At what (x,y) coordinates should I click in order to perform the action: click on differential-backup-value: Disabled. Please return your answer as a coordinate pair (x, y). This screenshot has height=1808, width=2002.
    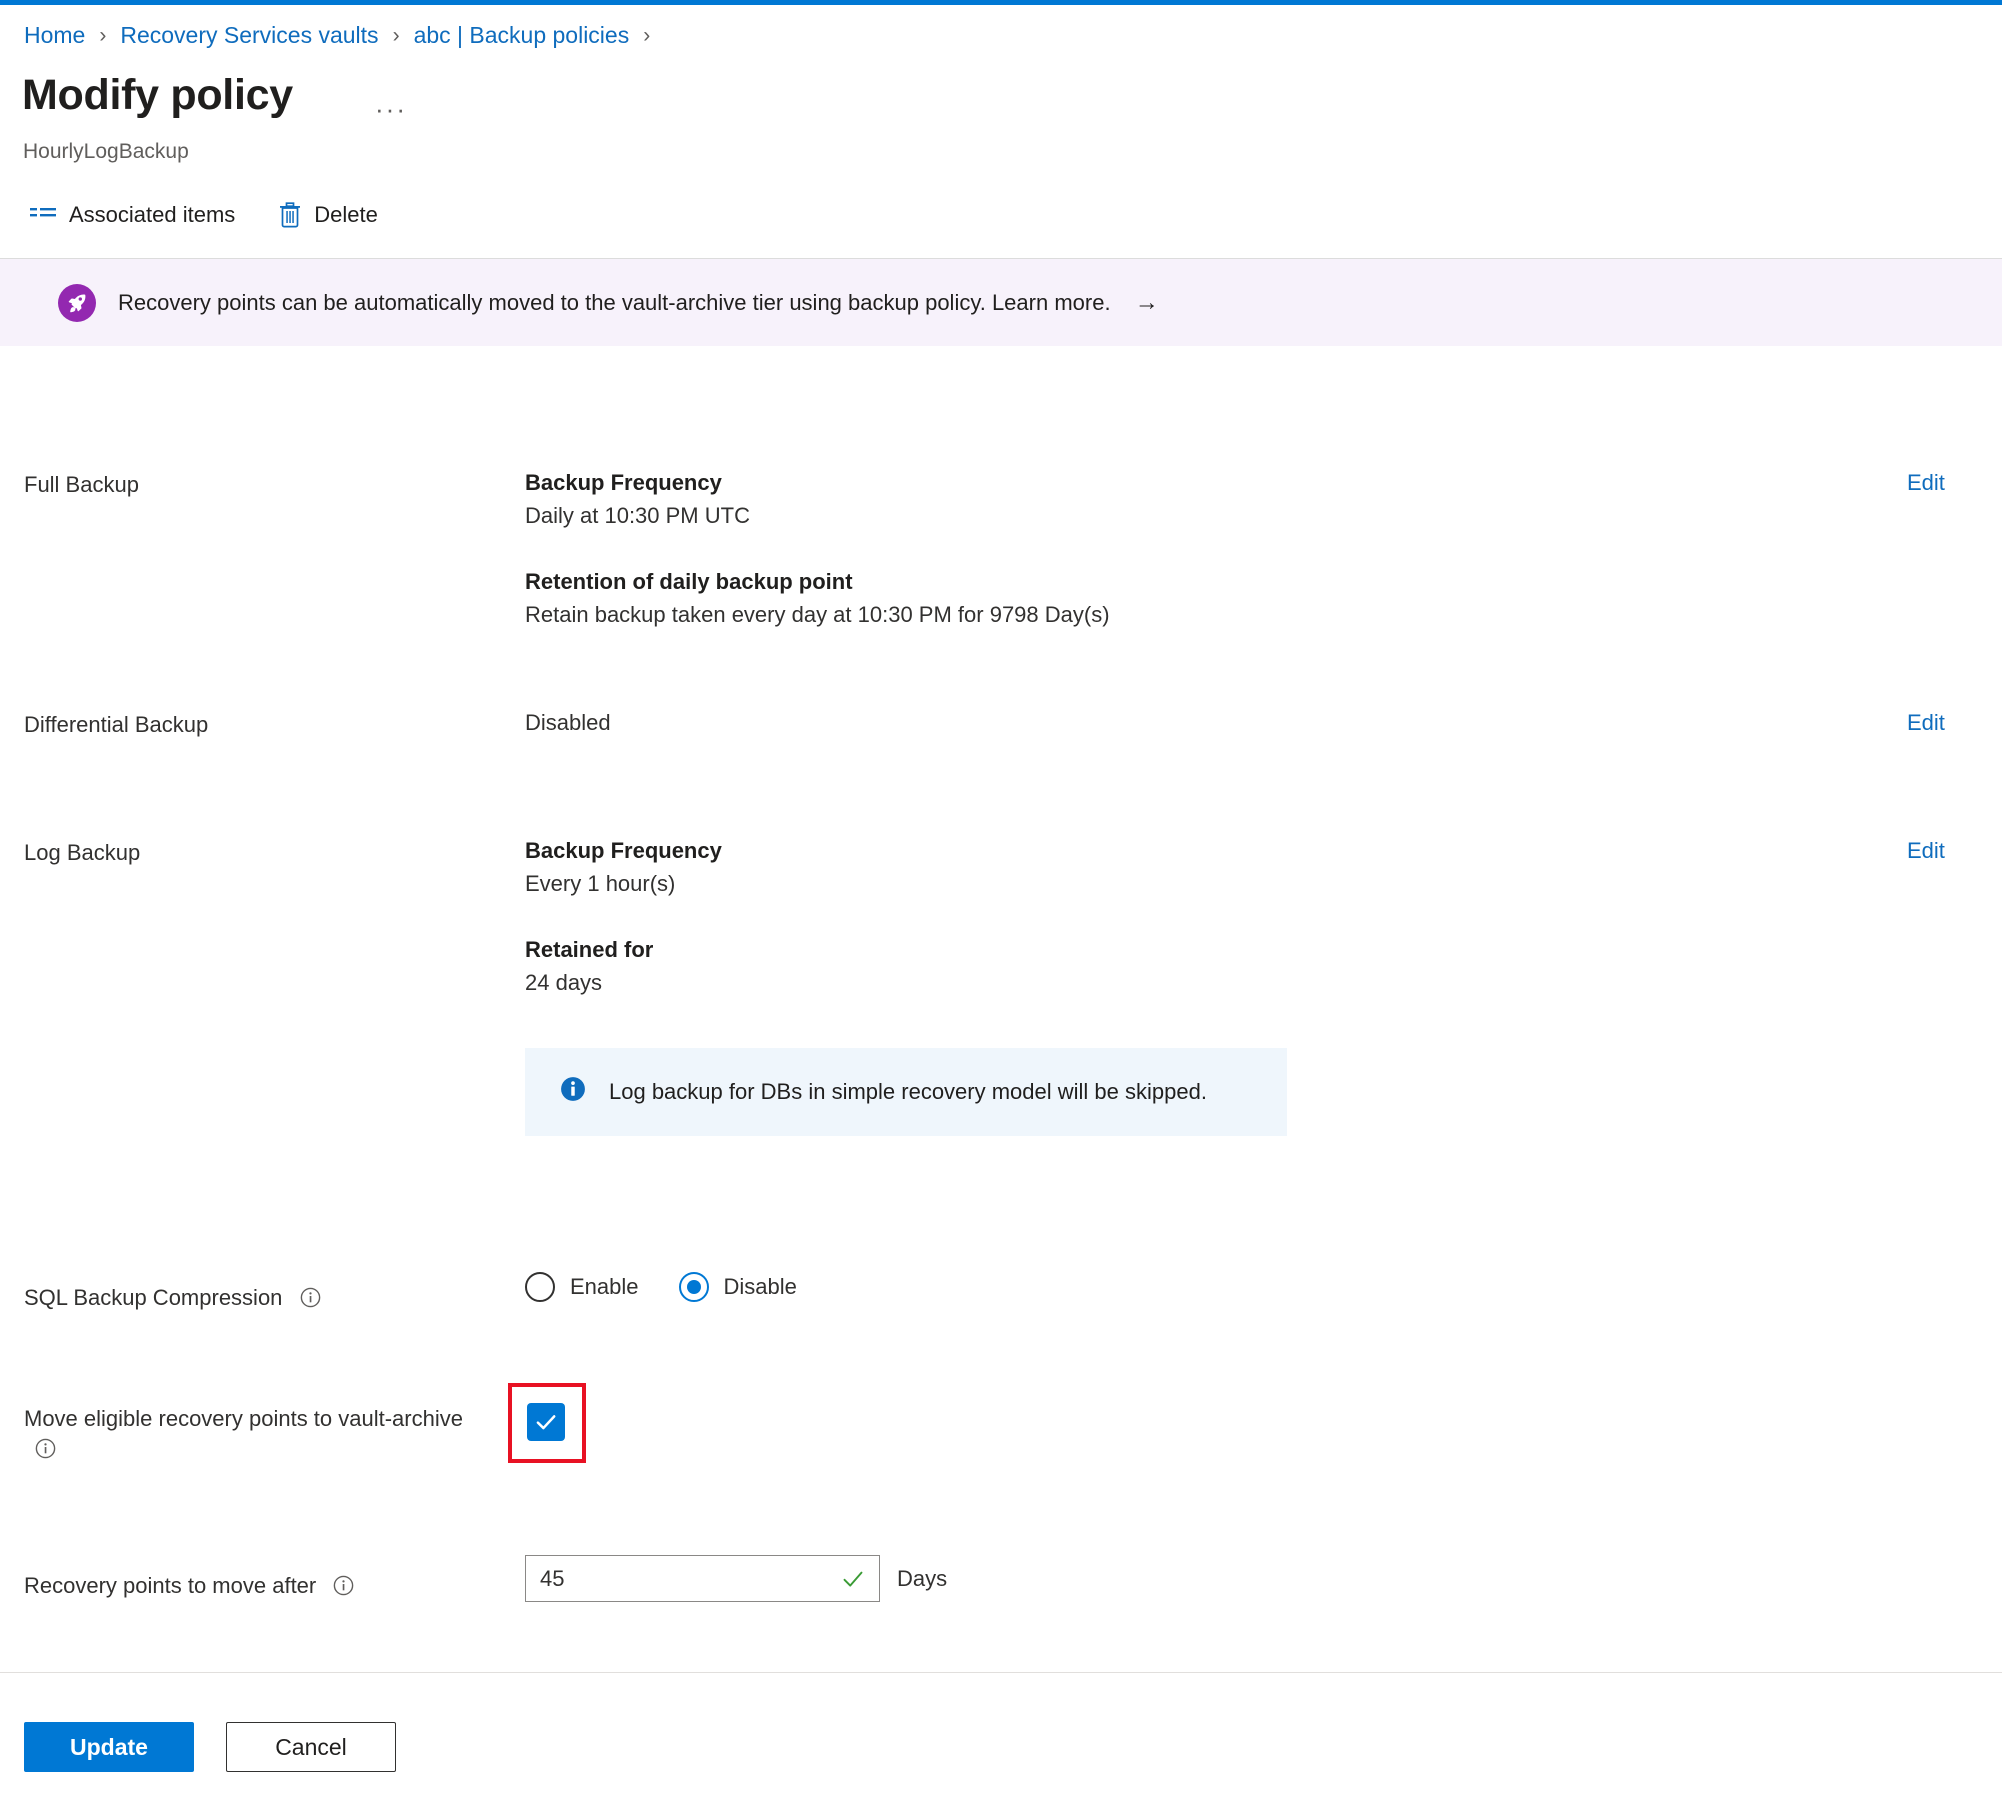
    Looking at the image, I should click on (568, 722).